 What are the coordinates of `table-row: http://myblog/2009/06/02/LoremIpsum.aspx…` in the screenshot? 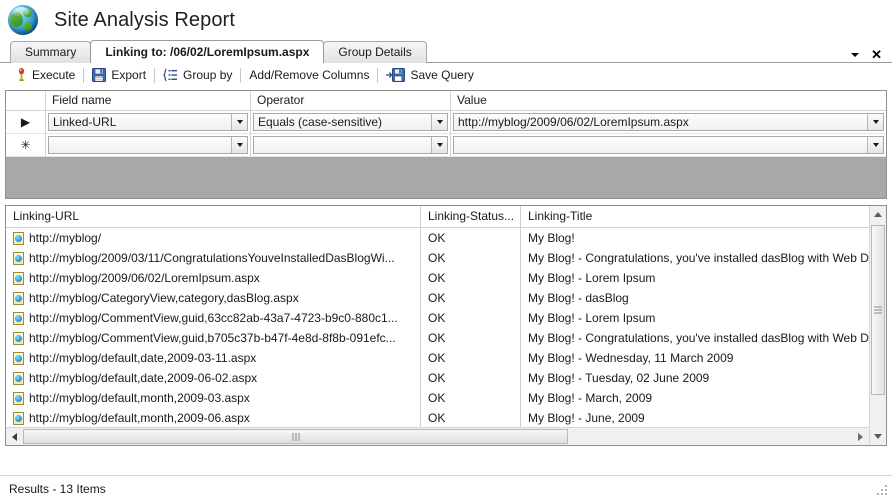 It's located at (437, 278).